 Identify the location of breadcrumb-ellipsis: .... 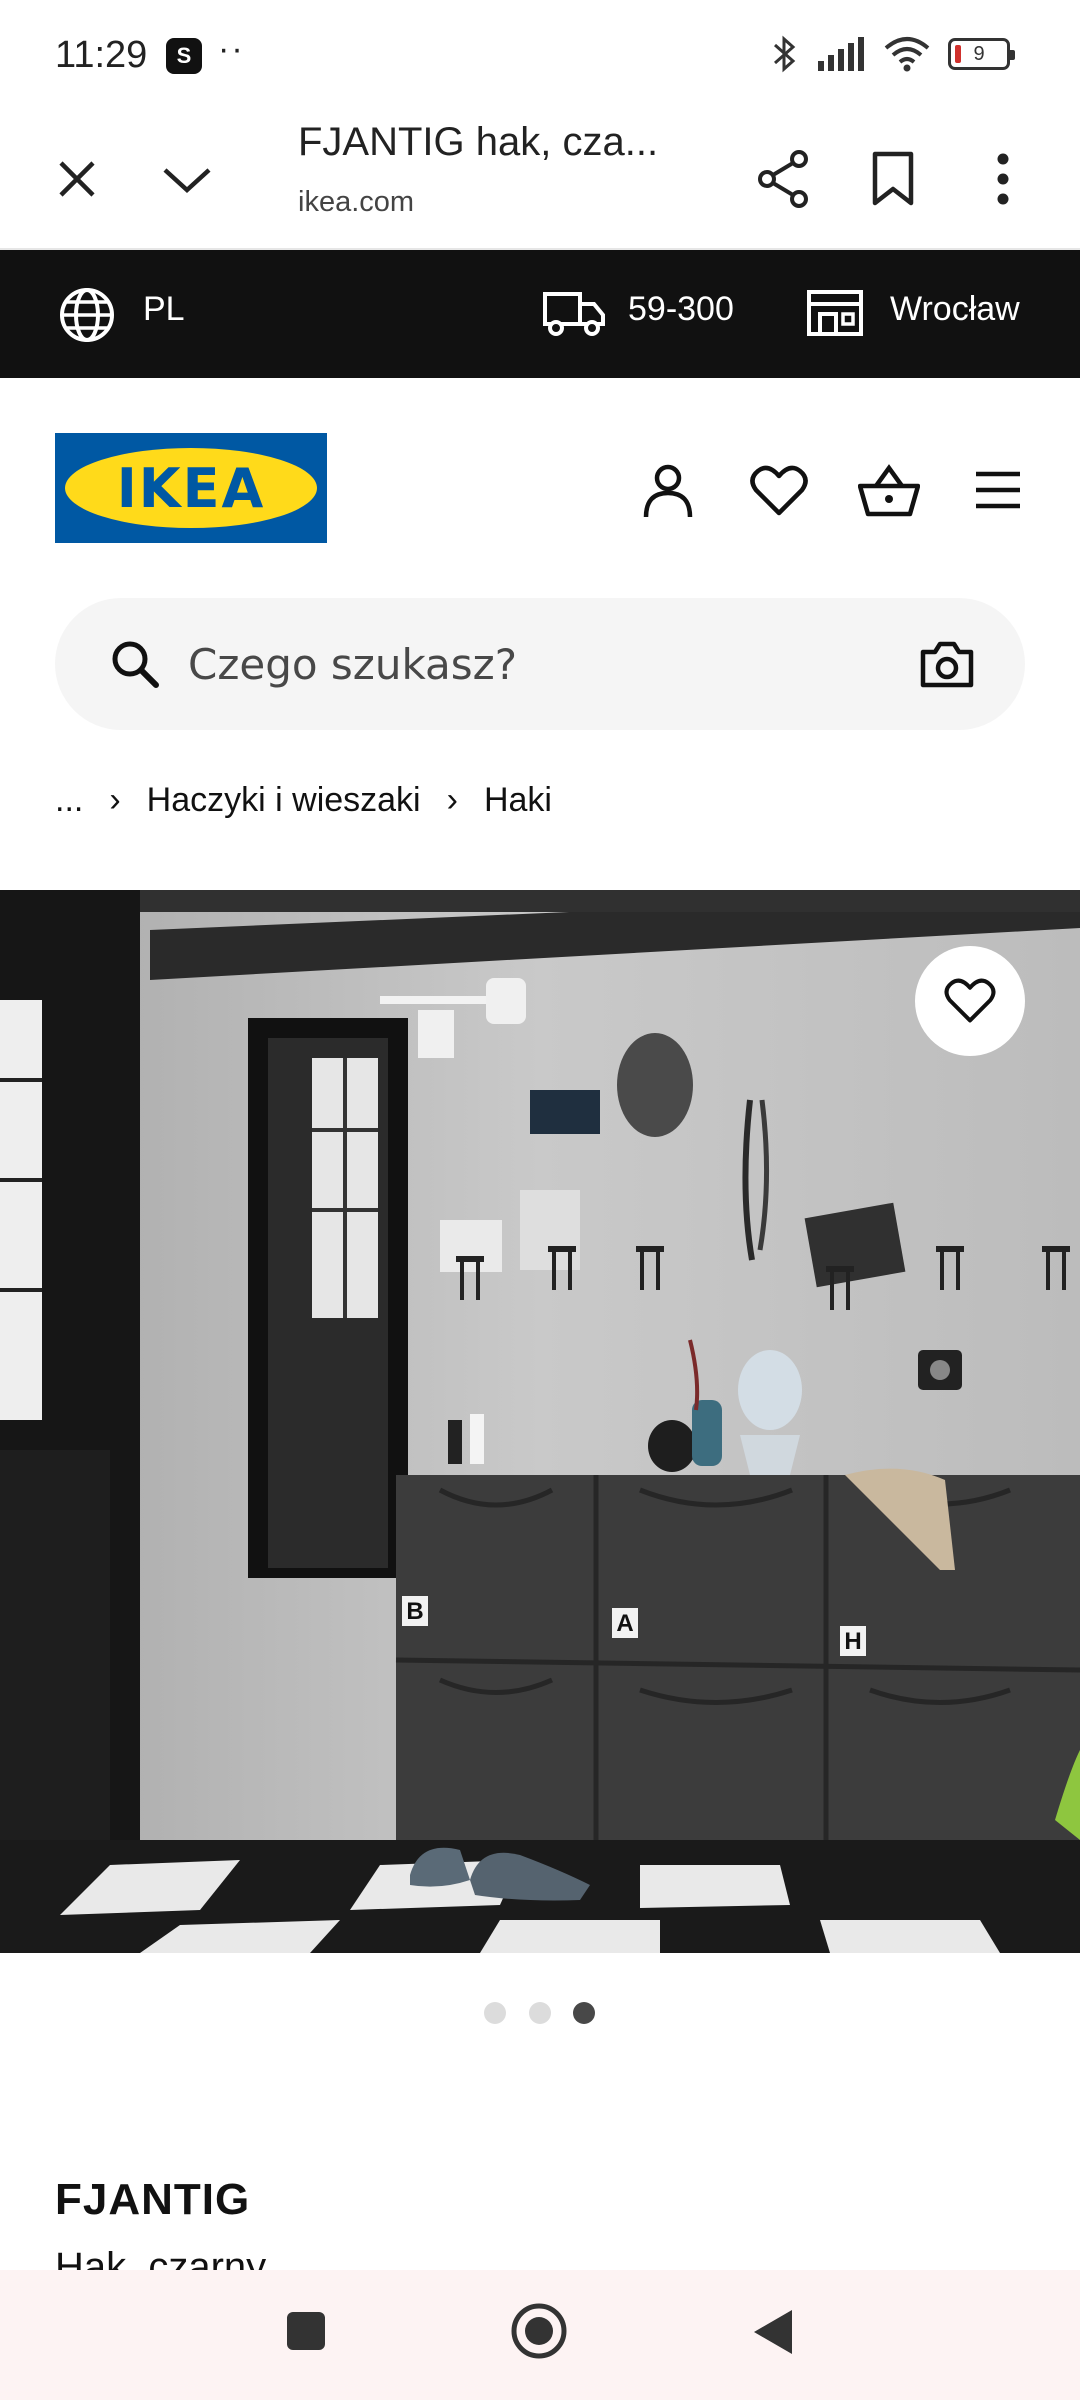
(69, 800).